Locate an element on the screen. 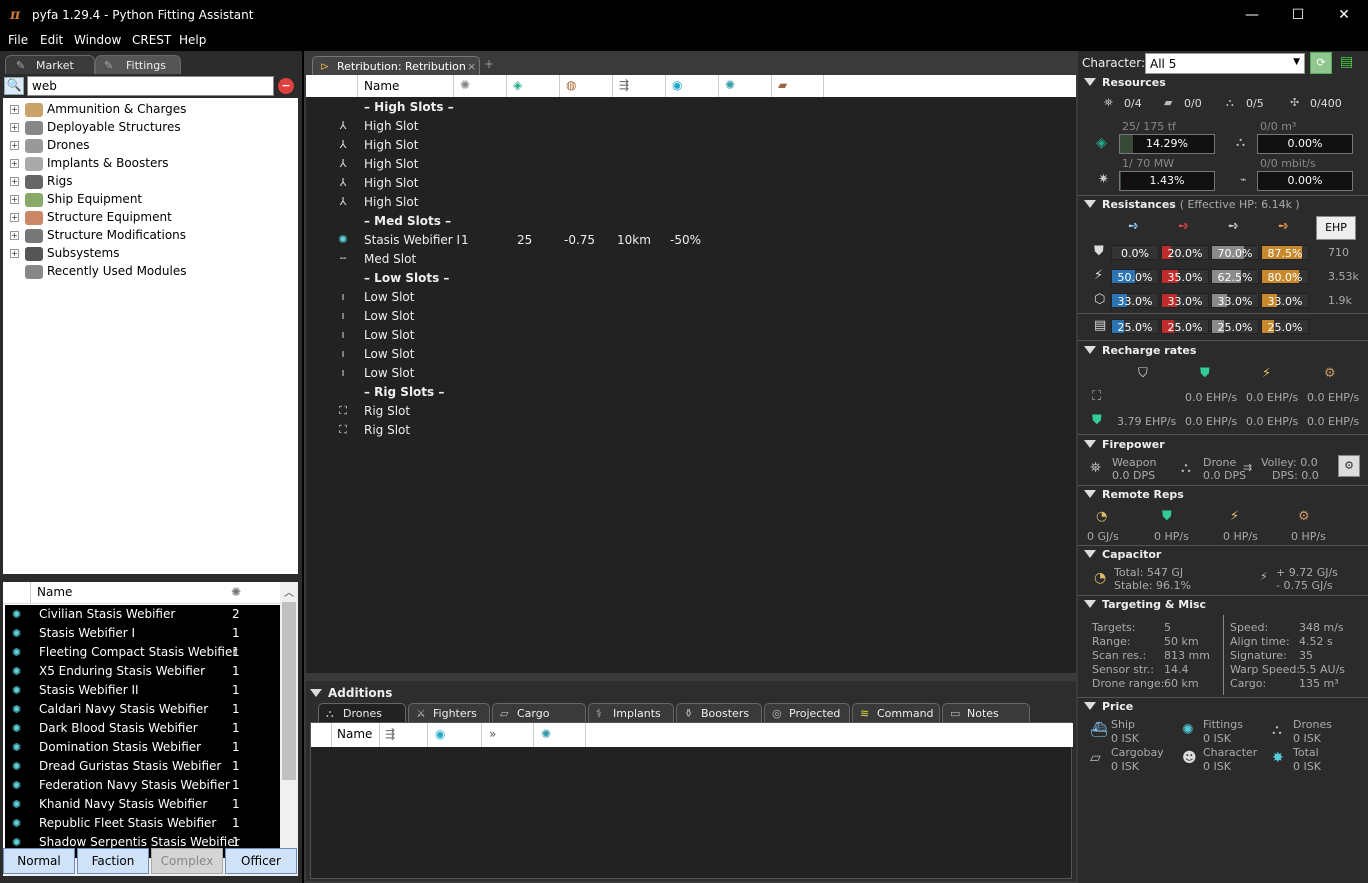  module-row: ✺ Dread Guristas Stasis Webifier 1 is located at coordinates (142, 766).